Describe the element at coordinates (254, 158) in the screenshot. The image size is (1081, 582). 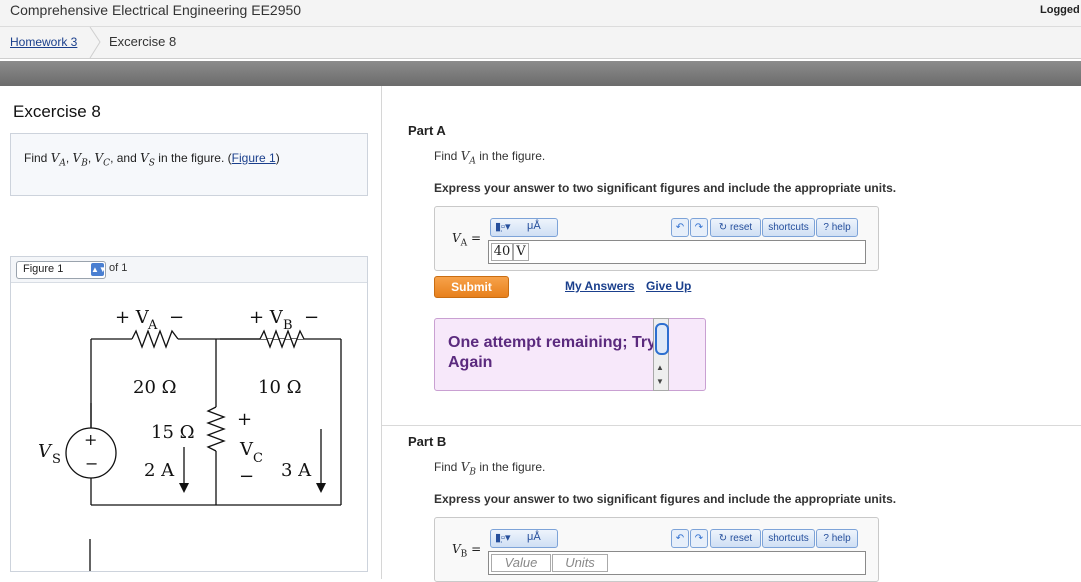
I see `figure-link: Figure 1` at that location.